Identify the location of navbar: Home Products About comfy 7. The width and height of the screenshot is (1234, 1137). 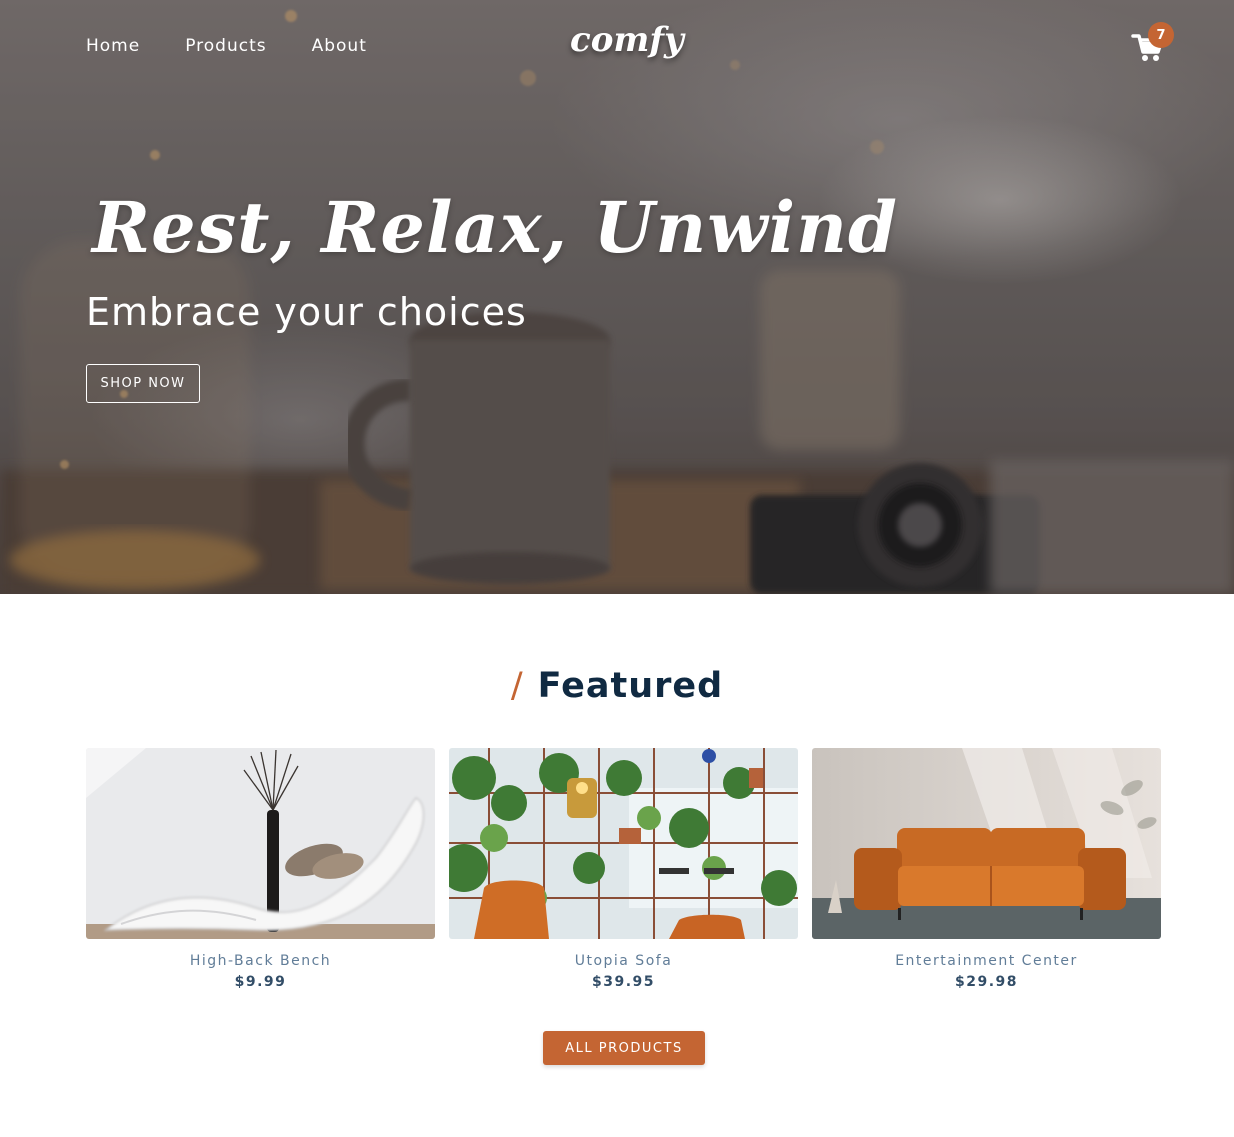
(617, 47).